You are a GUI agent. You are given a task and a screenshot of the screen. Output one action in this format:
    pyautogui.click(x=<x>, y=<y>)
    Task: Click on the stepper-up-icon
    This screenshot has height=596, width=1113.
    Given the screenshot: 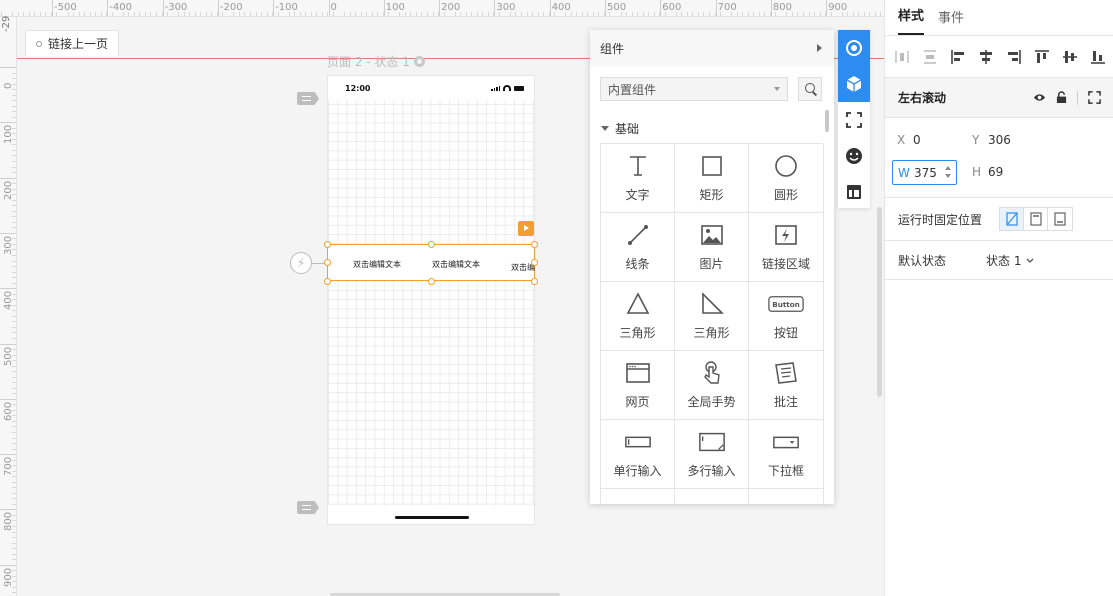 What is the action you would take?
    pyautogui.click(x=948, y=168)
    